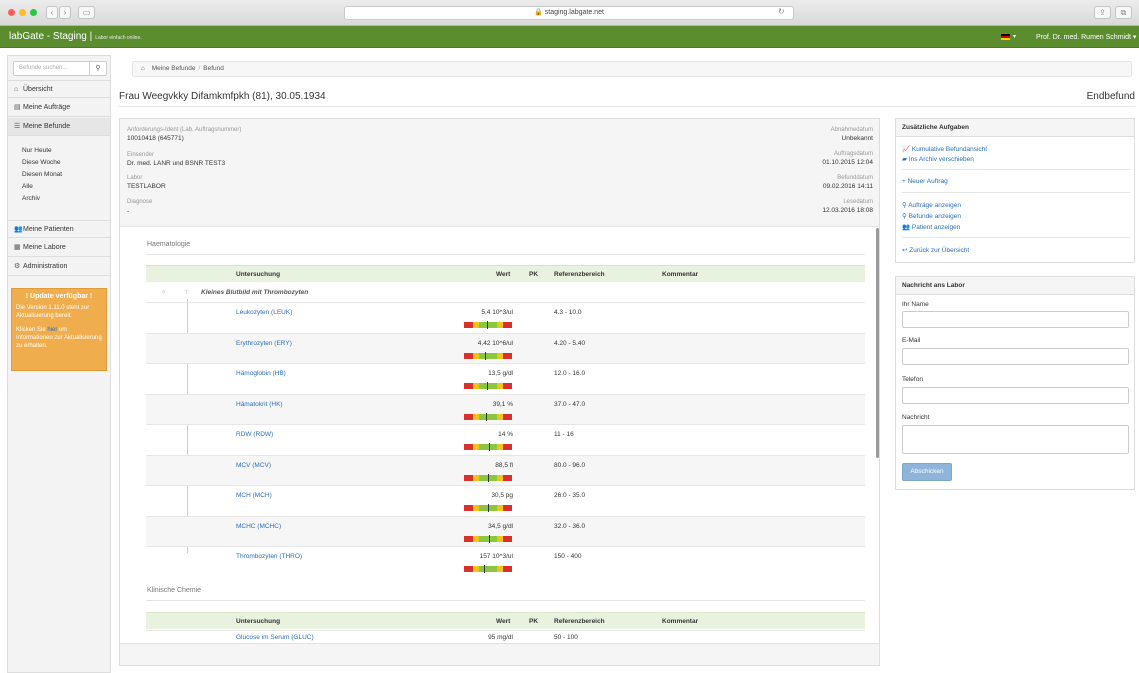 This screenshot has width=1139, height=673. I want to click on chevron-down-icon: ▾, so click(1014, 36).